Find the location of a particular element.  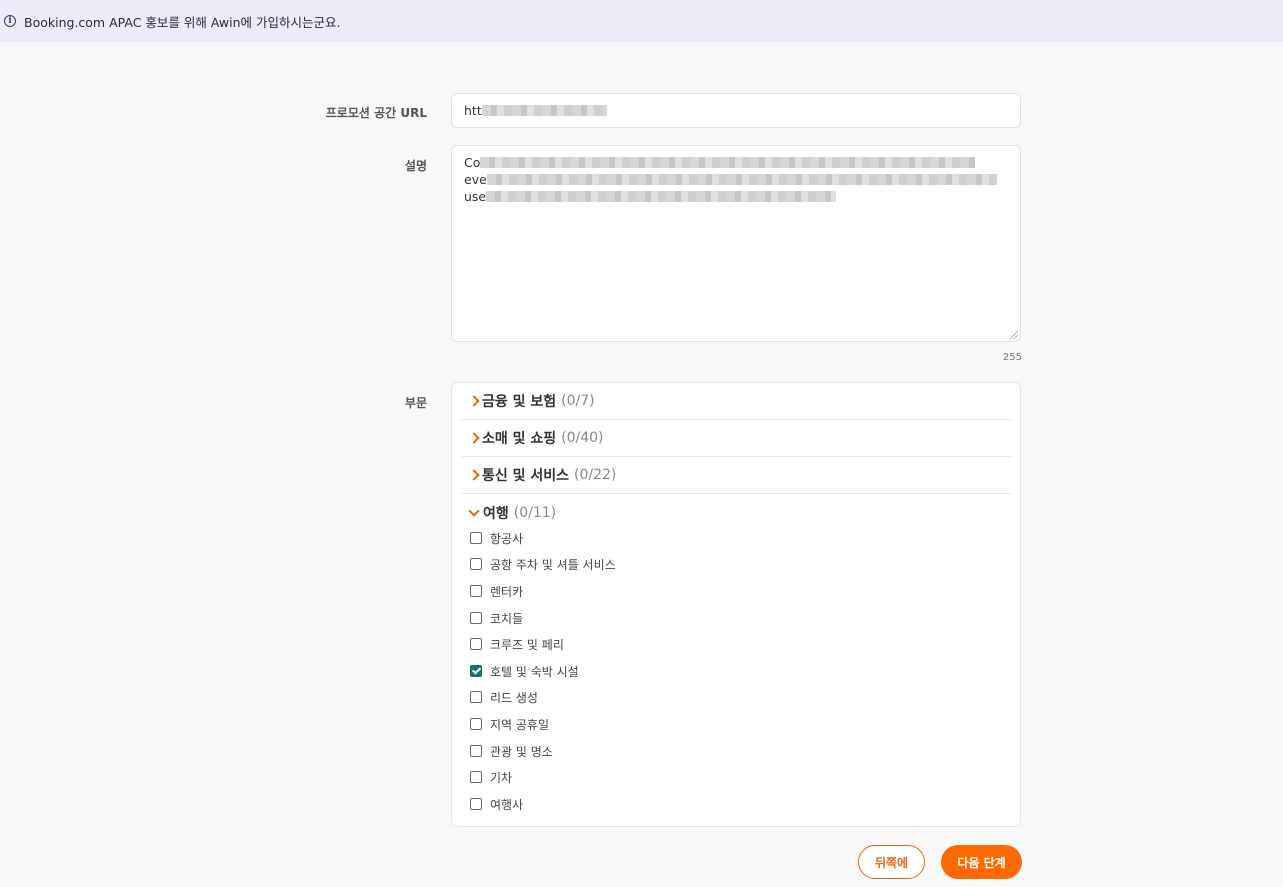

url-value: htt is located at coordinates (473, 110).